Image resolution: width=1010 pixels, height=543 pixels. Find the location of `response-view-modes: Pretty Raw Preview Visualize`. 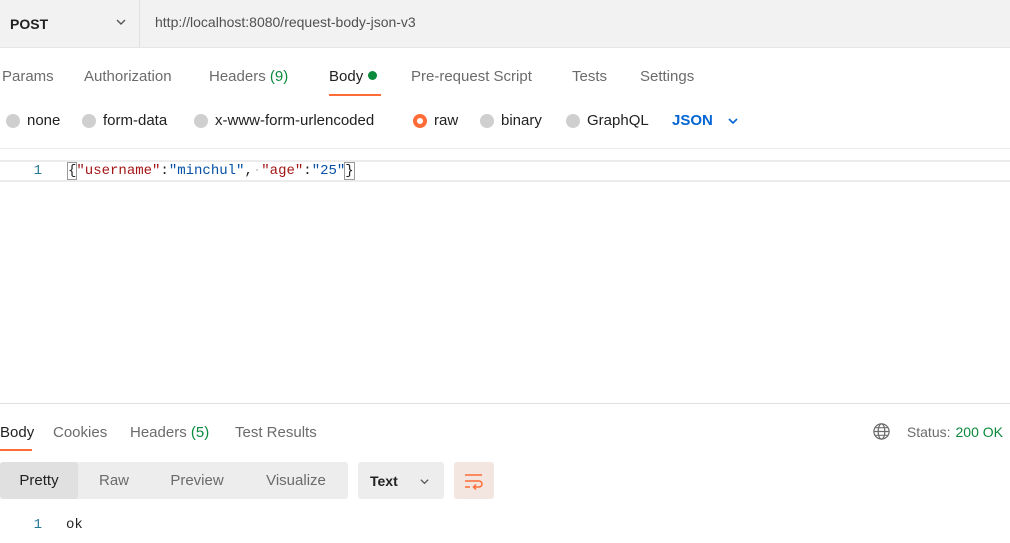

response-view-modes: Pretty Raw Preview Visualize is located at coordinates (174, 480).